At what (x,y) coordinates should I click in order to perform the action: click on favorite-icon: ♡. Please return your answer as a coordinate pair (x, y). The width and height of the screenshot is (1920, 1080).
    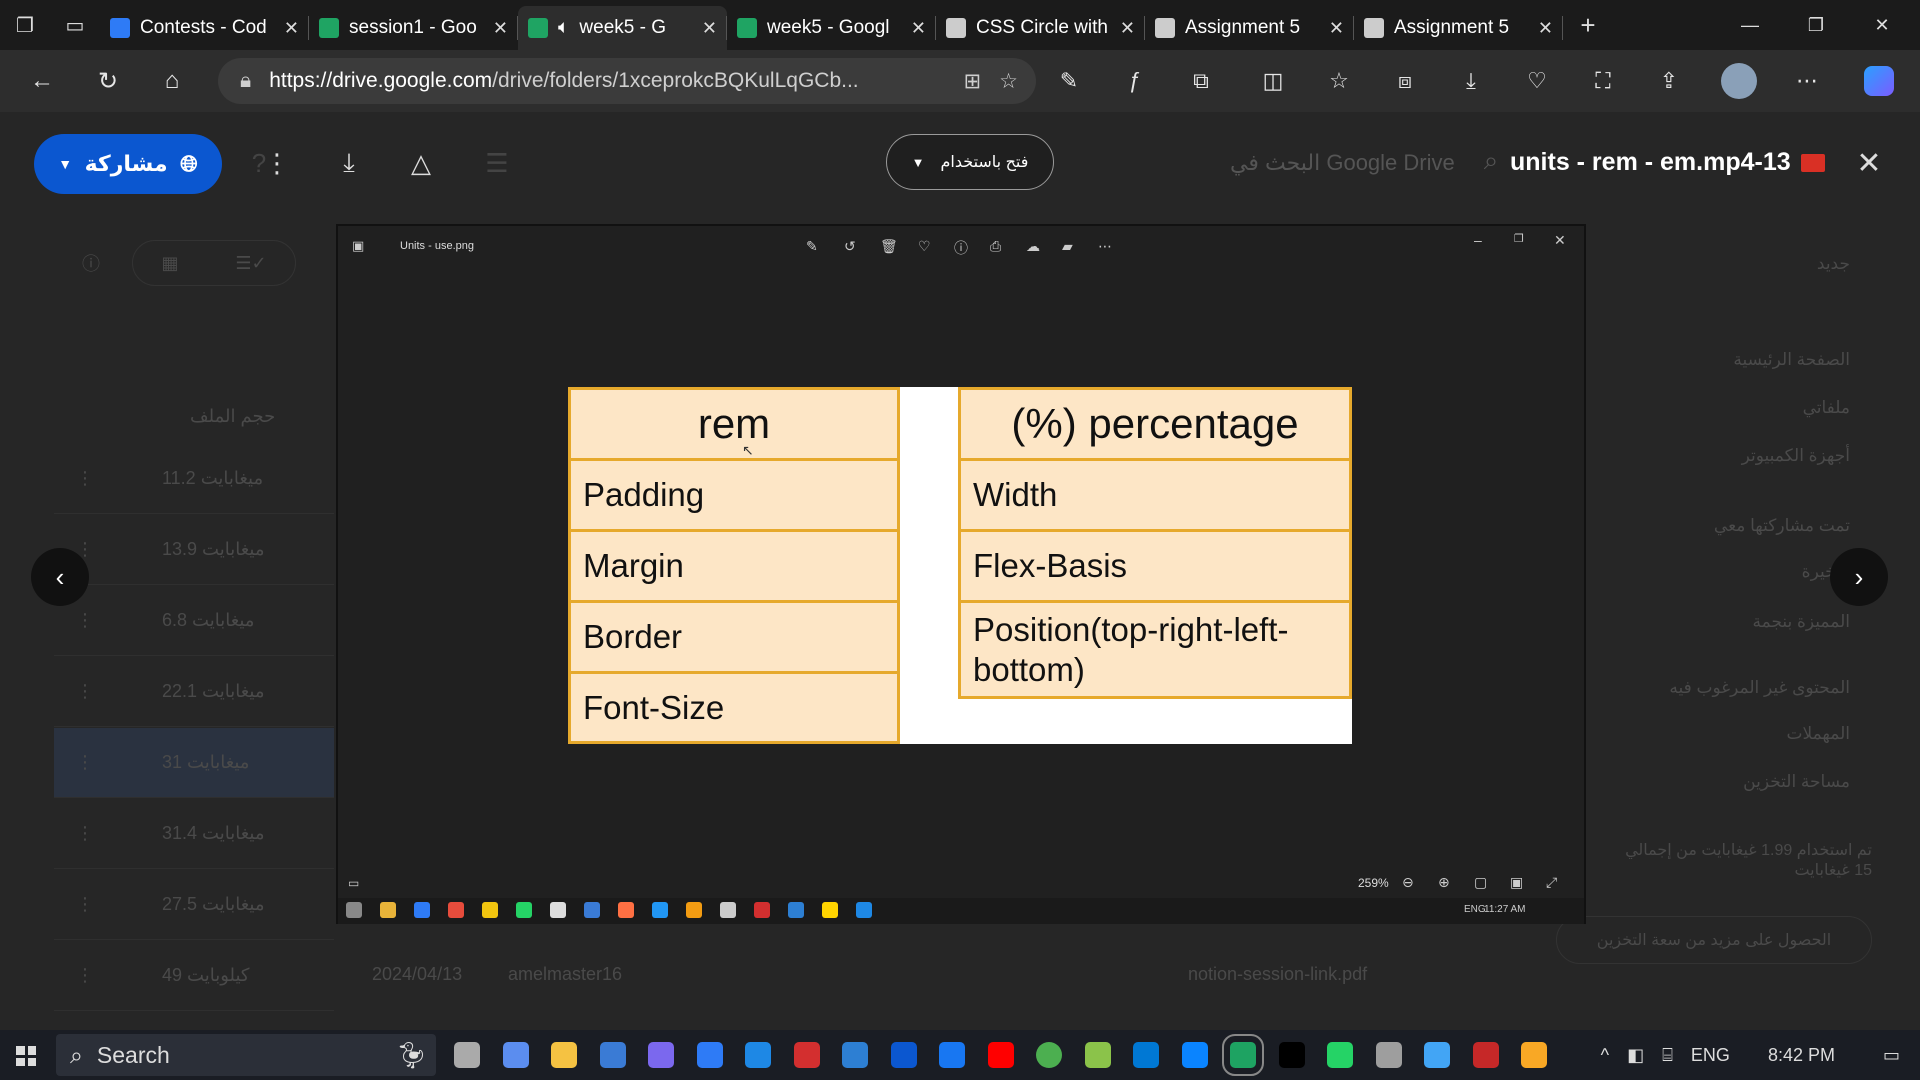
    Looking at the image, I should click on (924, 246).